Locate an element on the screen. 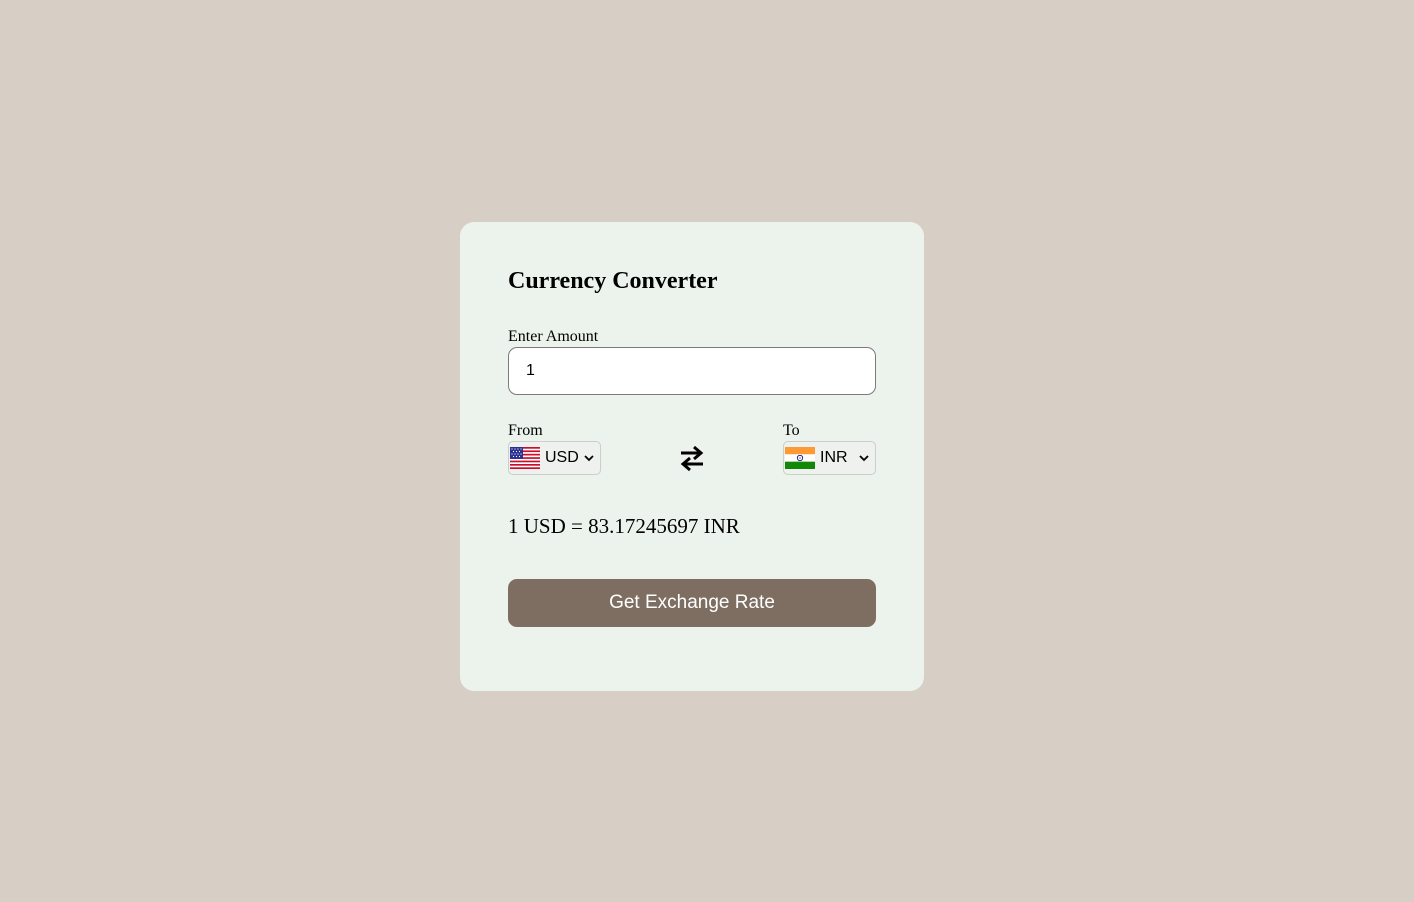 The height and width of the screenshot is (902, 1414). to-label: To is located at coordinates (791, 430).